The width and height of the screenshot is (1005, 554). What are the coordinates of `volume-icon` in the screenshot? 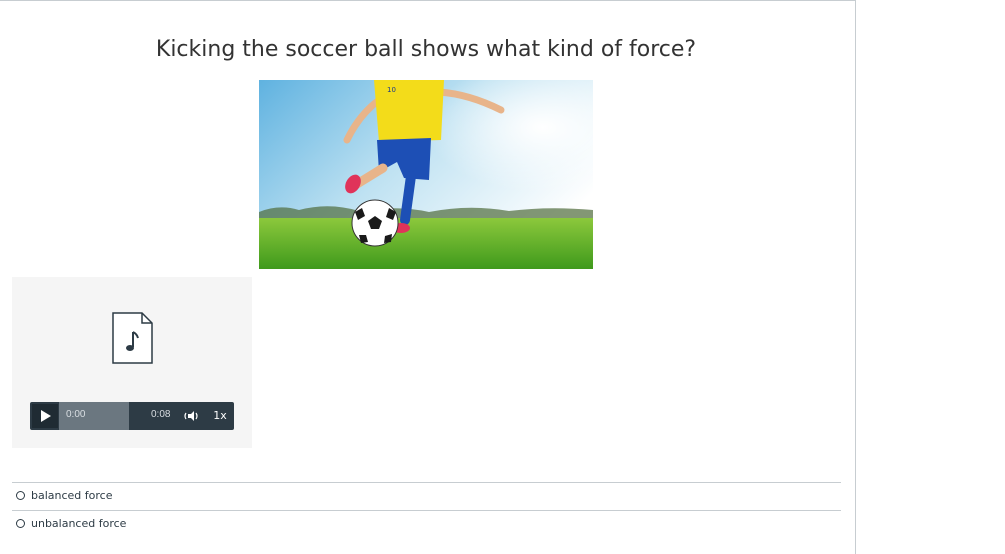 It's located at (191, 416).